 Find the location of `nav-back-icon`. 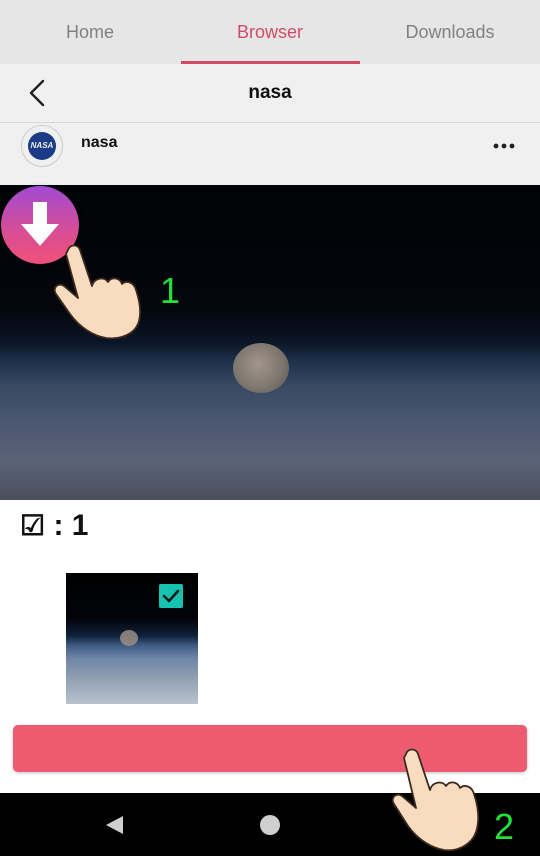

nav-back-icon is located at coordinates (114, 825).